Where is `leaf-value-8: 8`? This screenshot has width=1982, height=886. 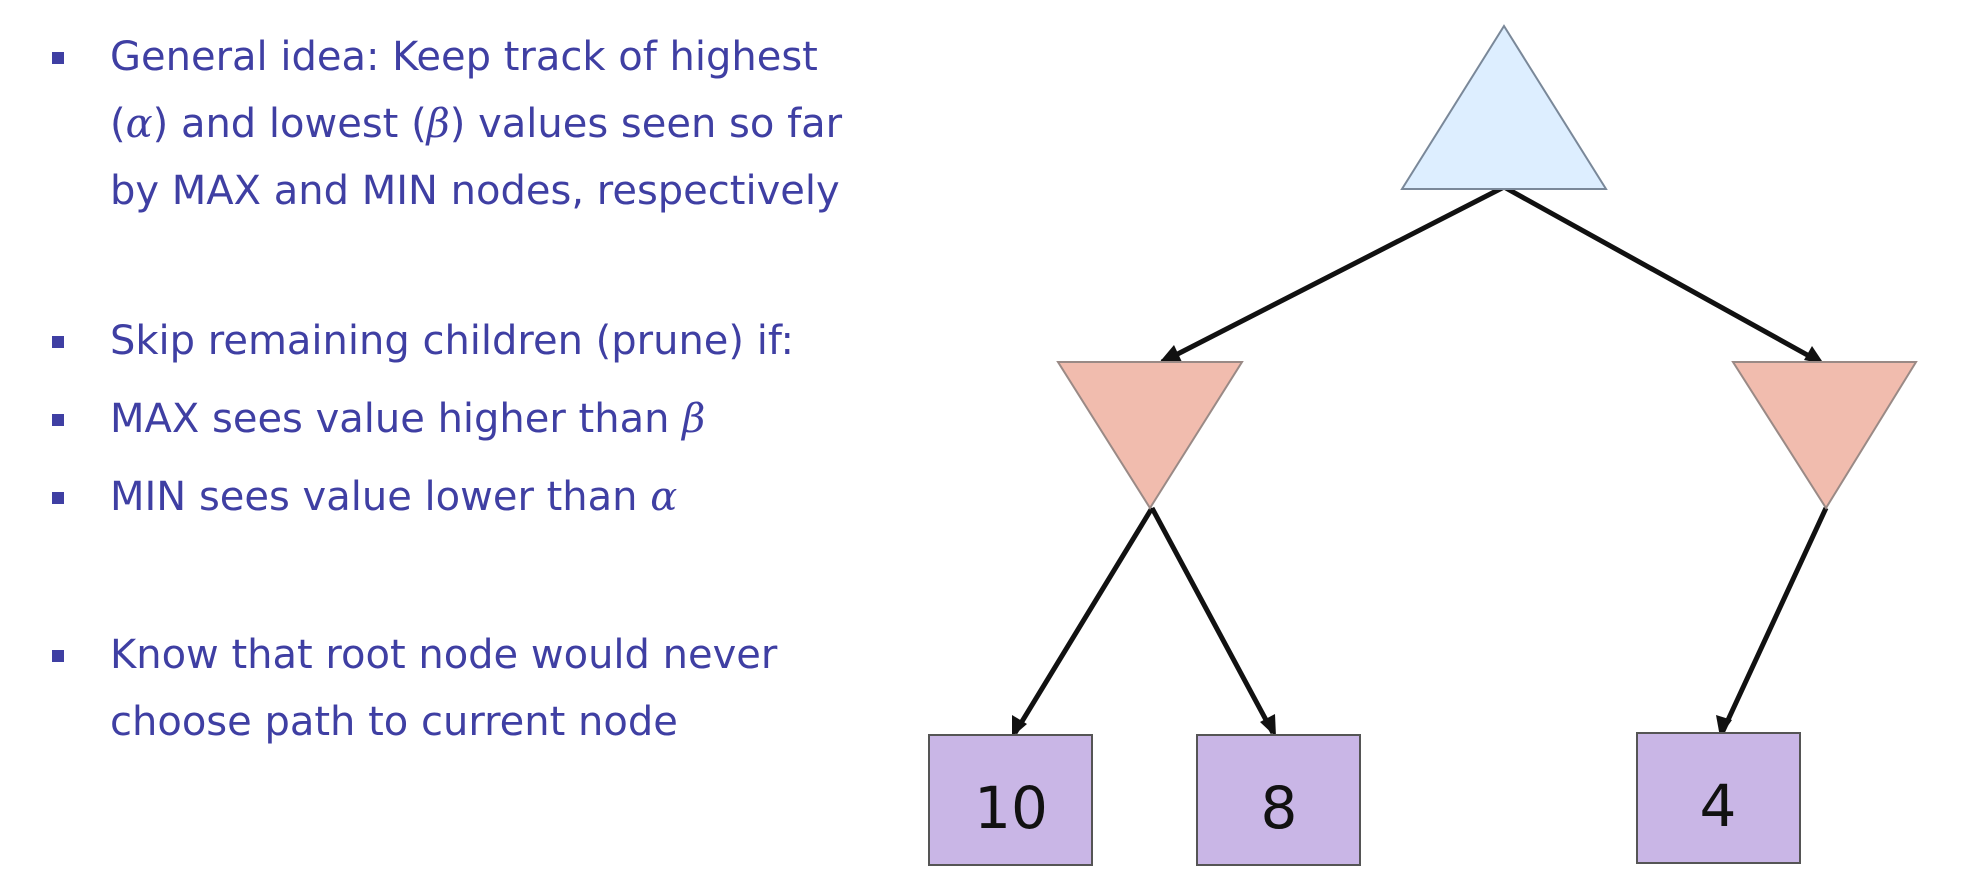 leaf-value-8: 8 is located at coordinates (1279, 808).